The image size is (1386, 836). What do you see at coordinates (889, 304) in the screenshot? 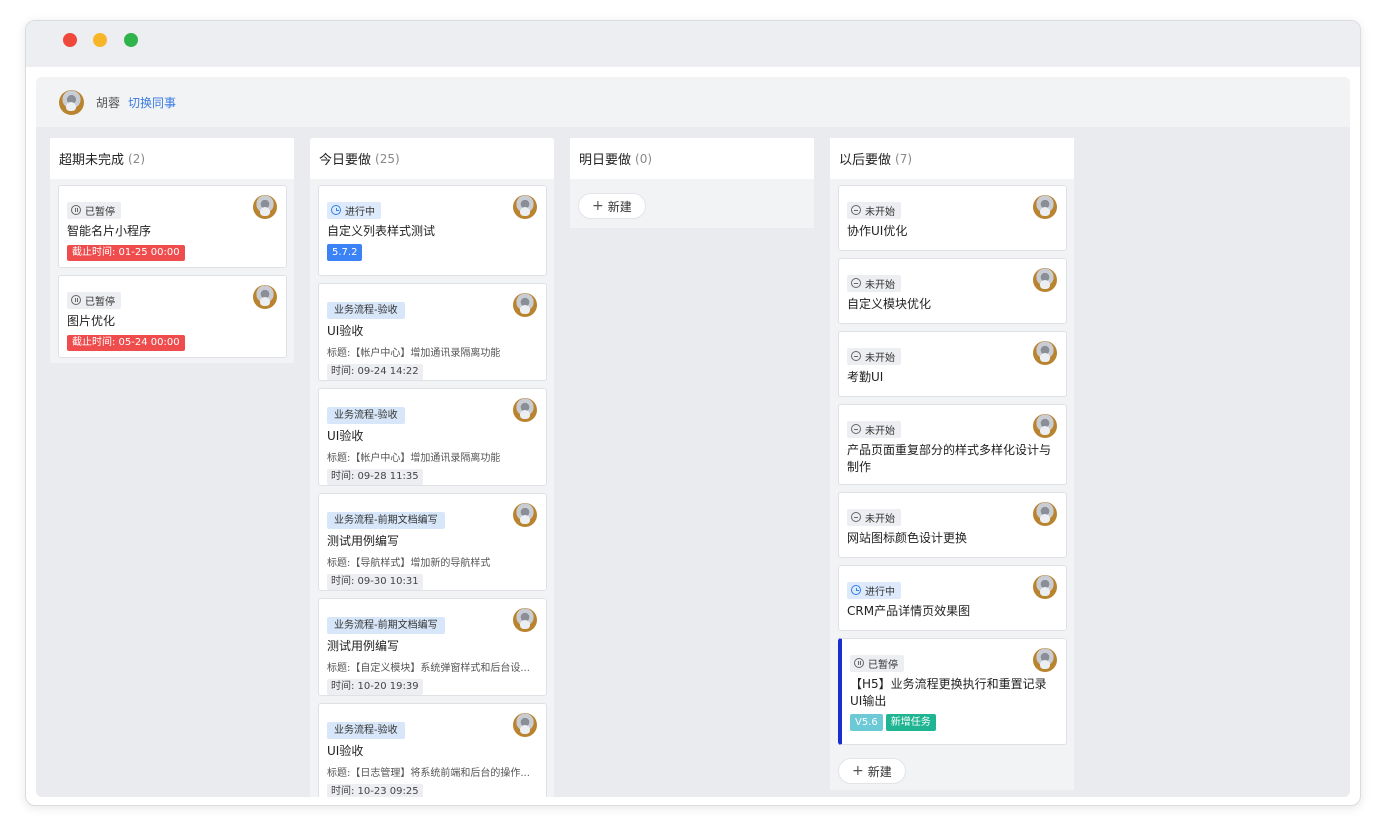
I see `task-title: 自定义模块优化` at bounding box center [889, 304].